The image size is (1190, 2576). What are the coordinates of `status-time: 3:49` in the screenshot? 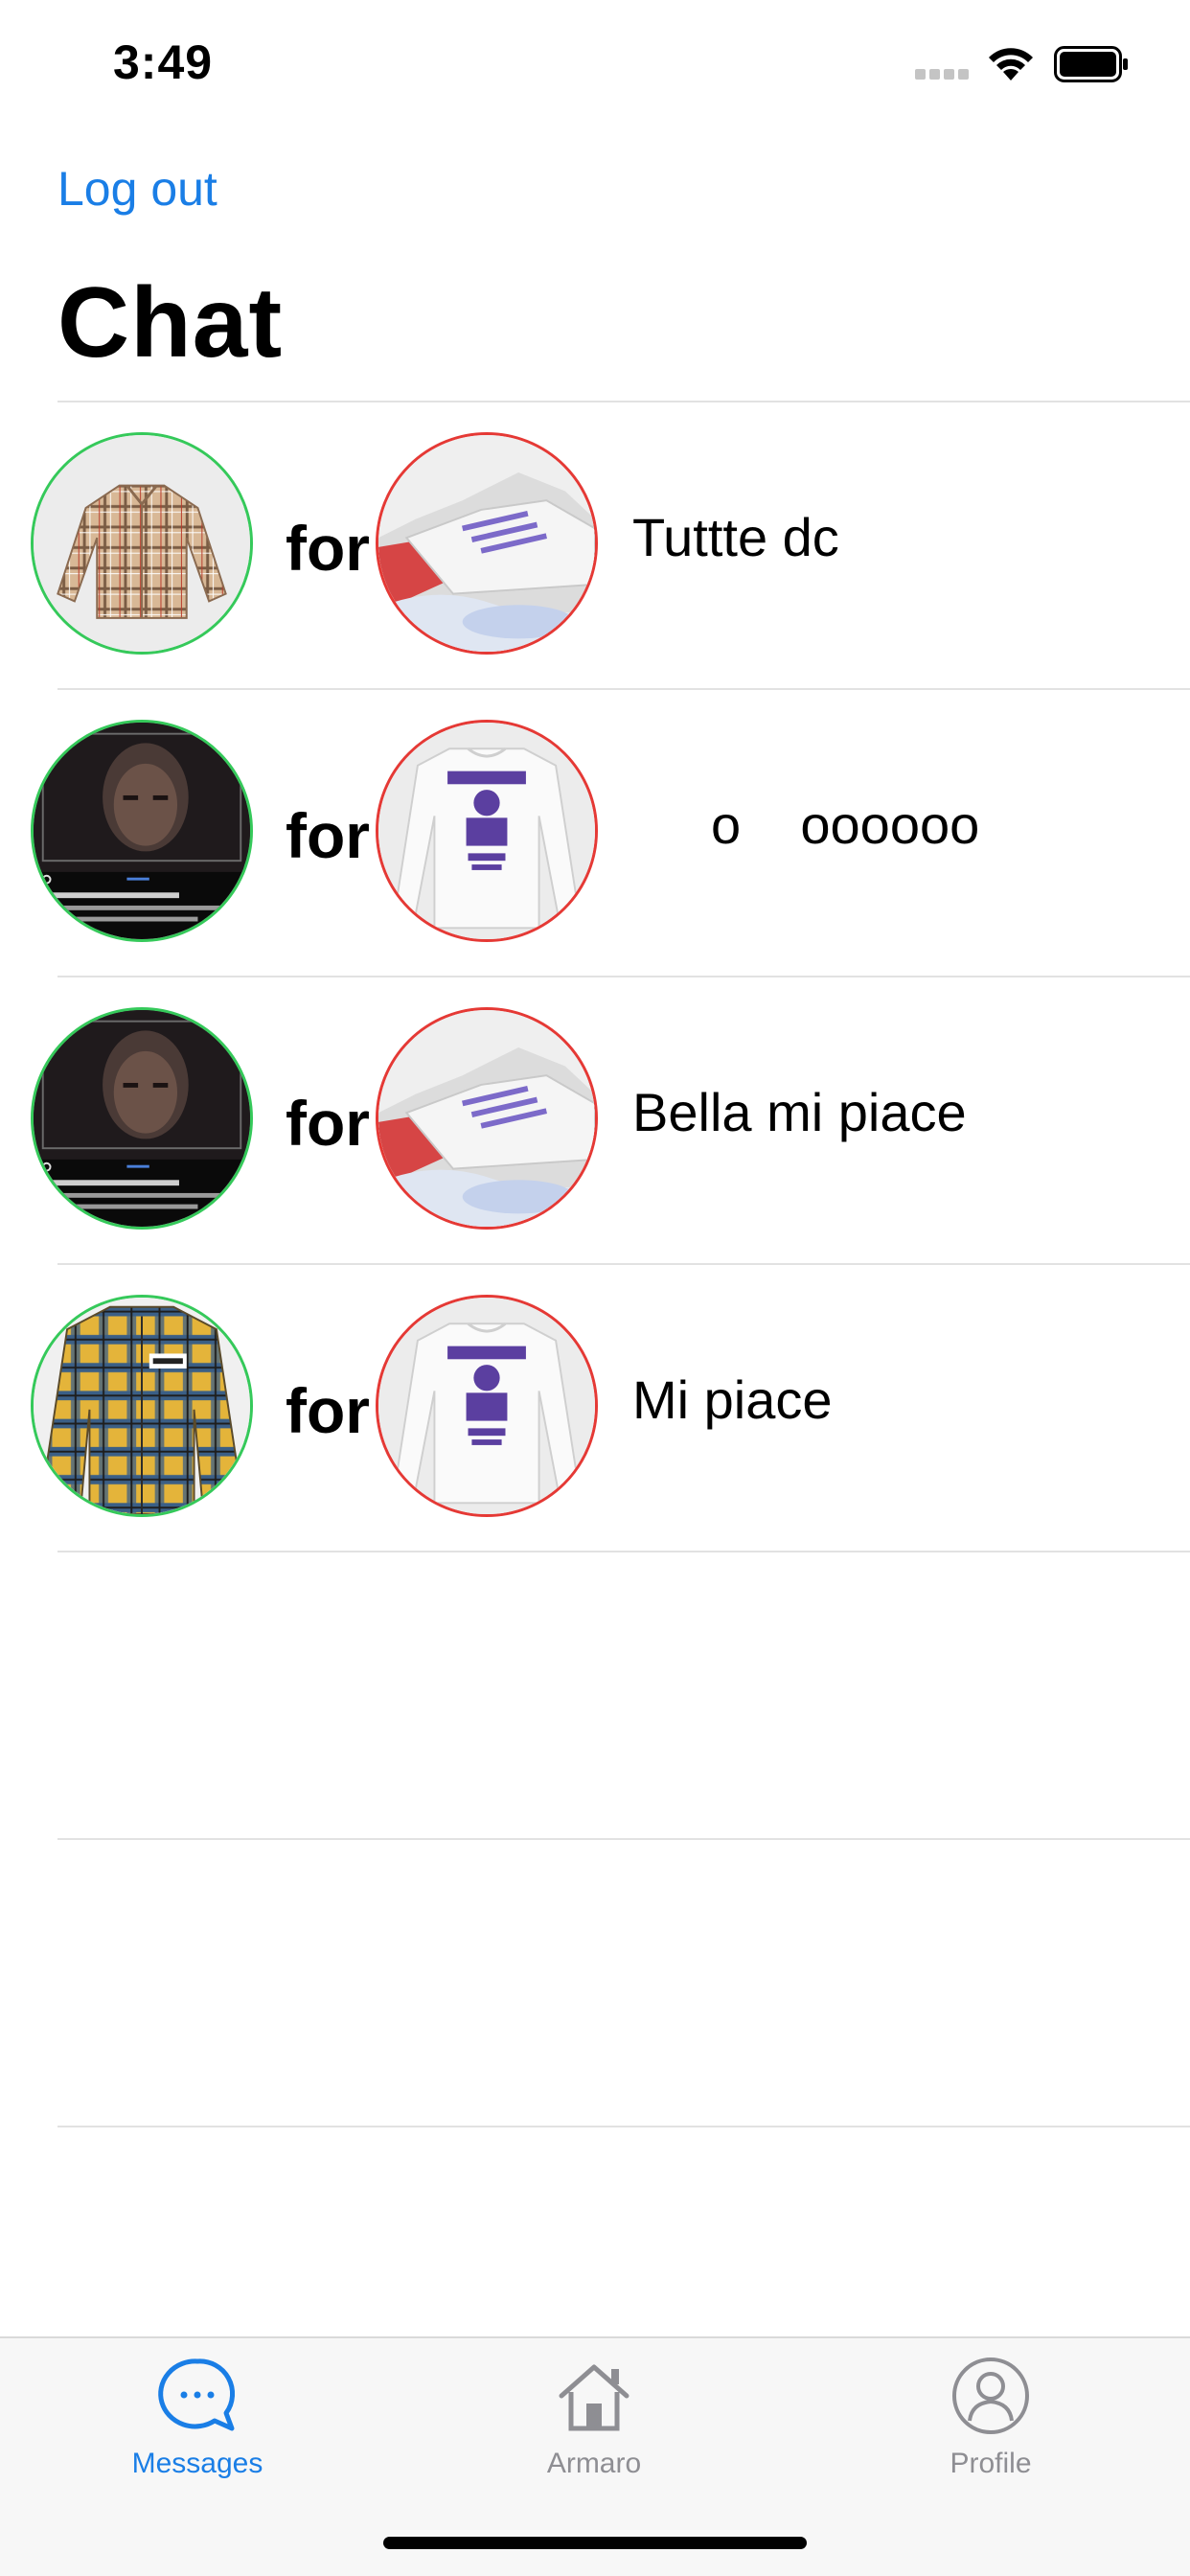 It's located at (163, 62).